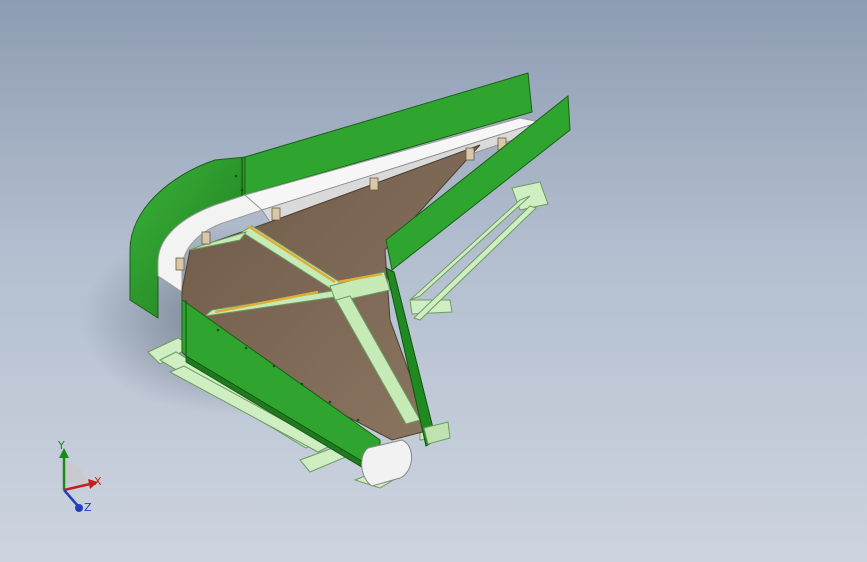 The width and height of the screenshot is (867, 562). I want to click on triad-reference-arc, so click(75, 473).